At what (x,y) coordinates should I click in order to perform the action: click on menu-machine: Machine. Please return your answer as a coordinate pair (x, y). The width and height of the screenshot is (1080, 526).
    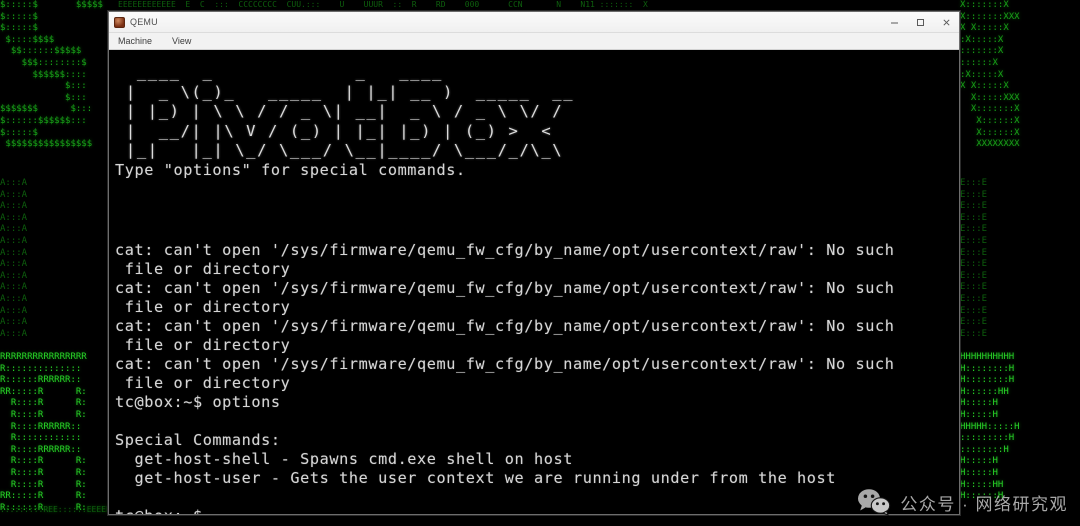
    Looking at the image, I should click on (135, 41).